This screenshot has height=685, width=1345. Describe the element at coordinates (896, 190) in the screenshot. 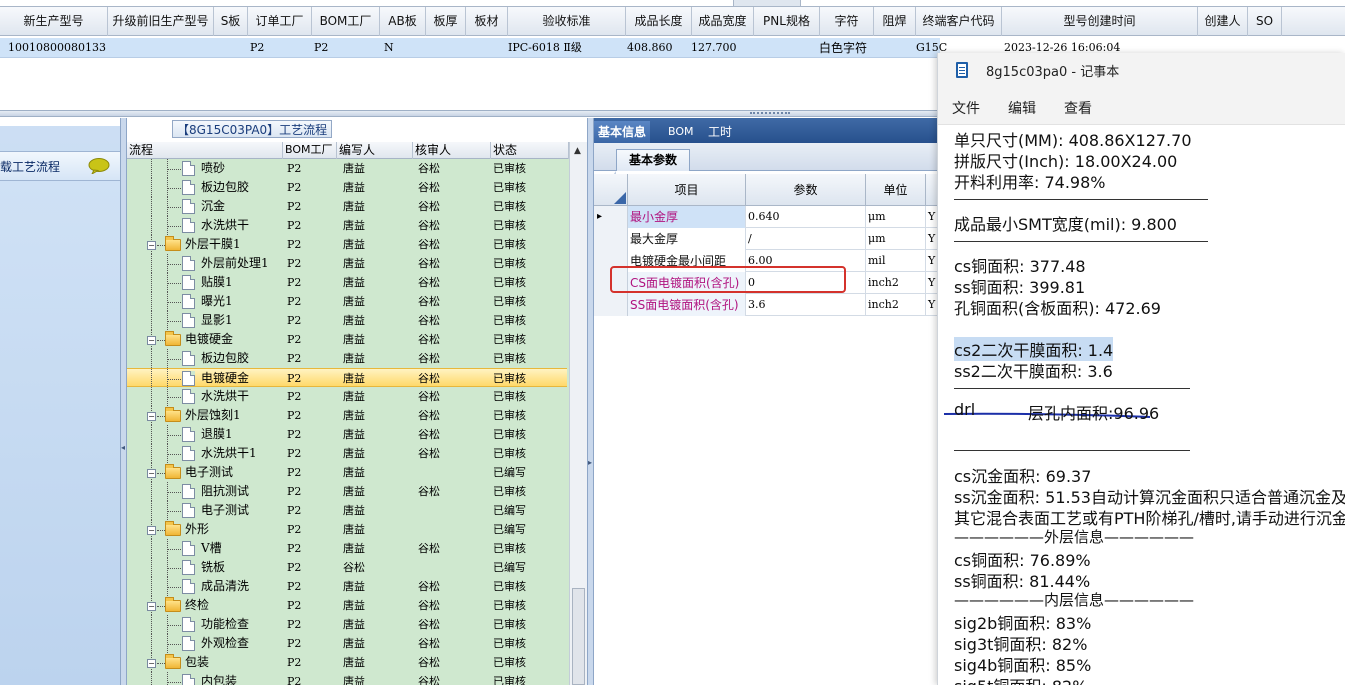

I see `col-unit: 单位` at that location.